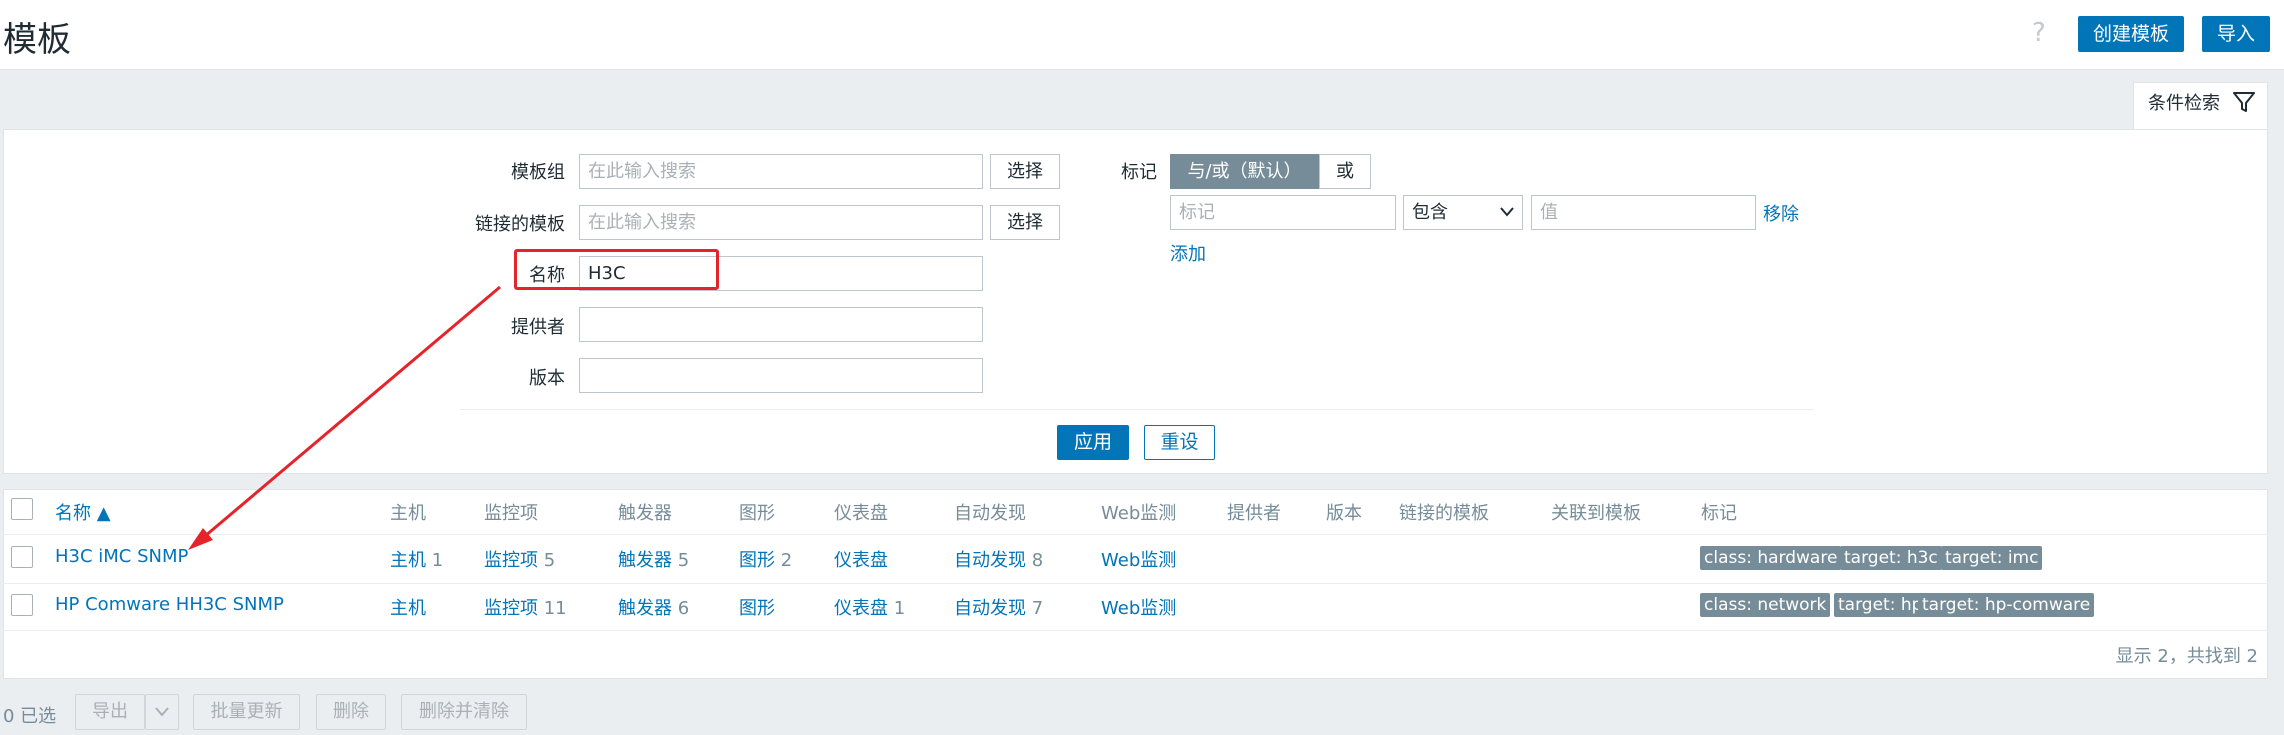  What do you see at coordinates (1037, 608) in the screenshot?
I see `discovery-count: 7` at bounding box center [1037, 608].